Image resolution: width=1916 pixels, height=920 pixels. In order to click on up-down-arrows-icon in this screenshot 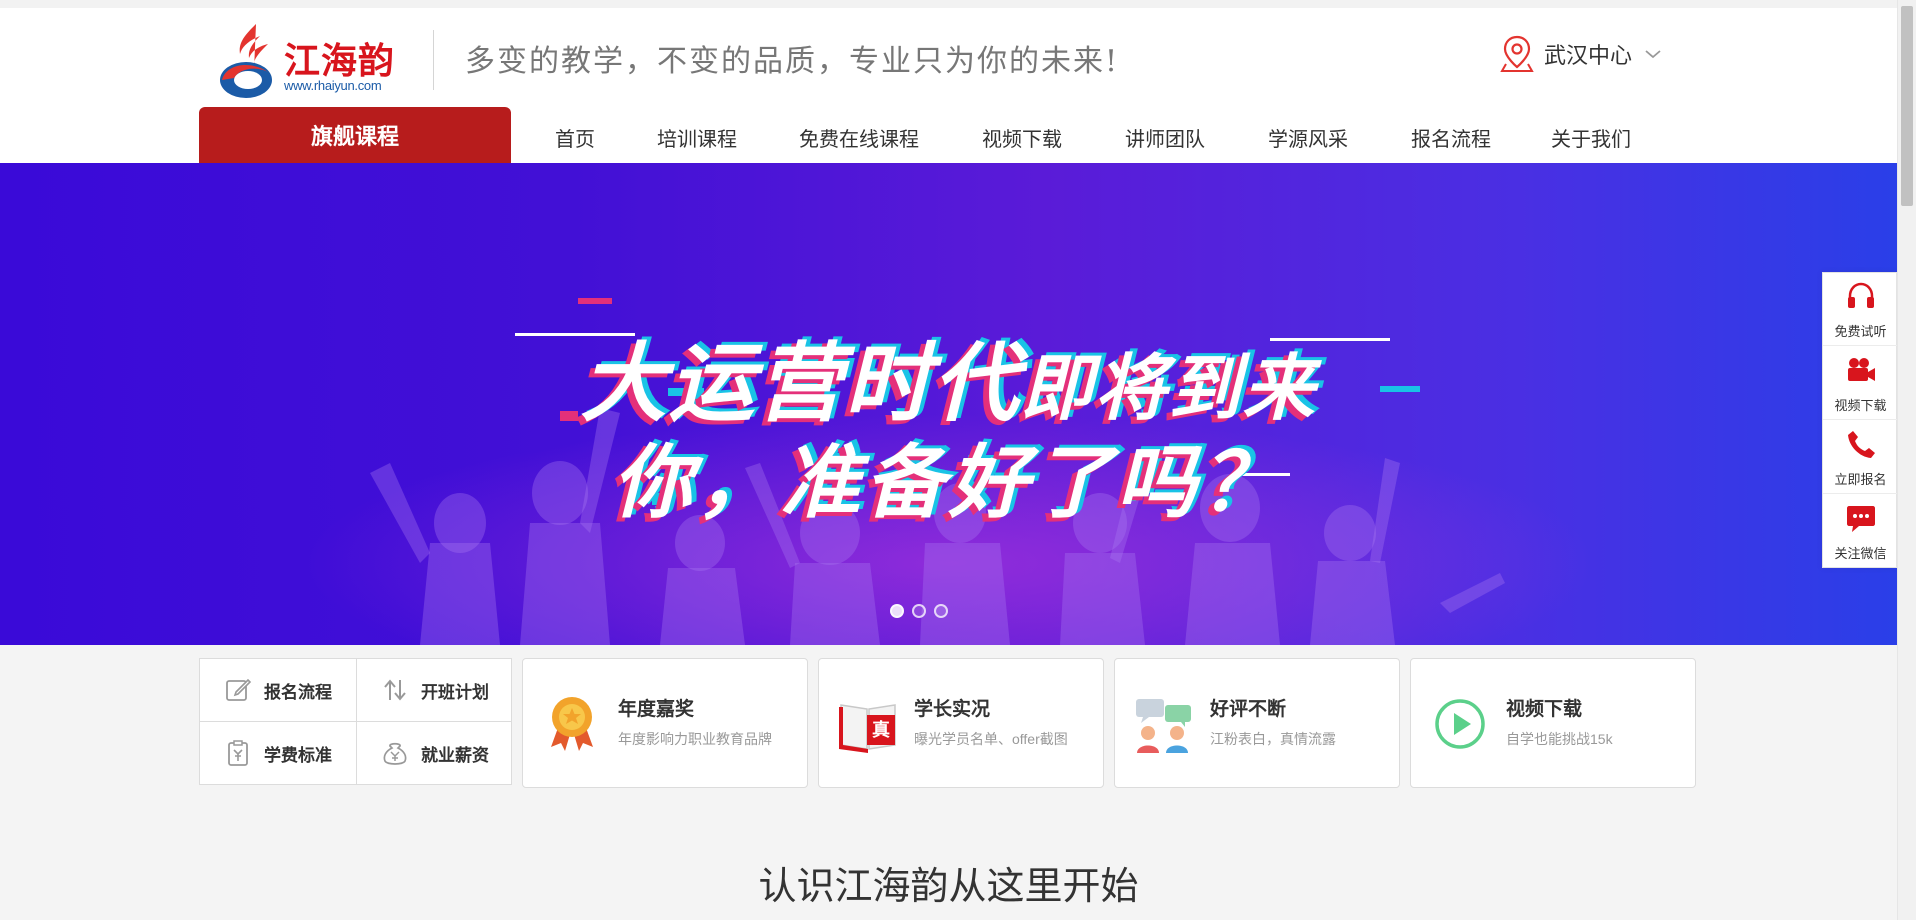, I will do `click(395, 690)`.